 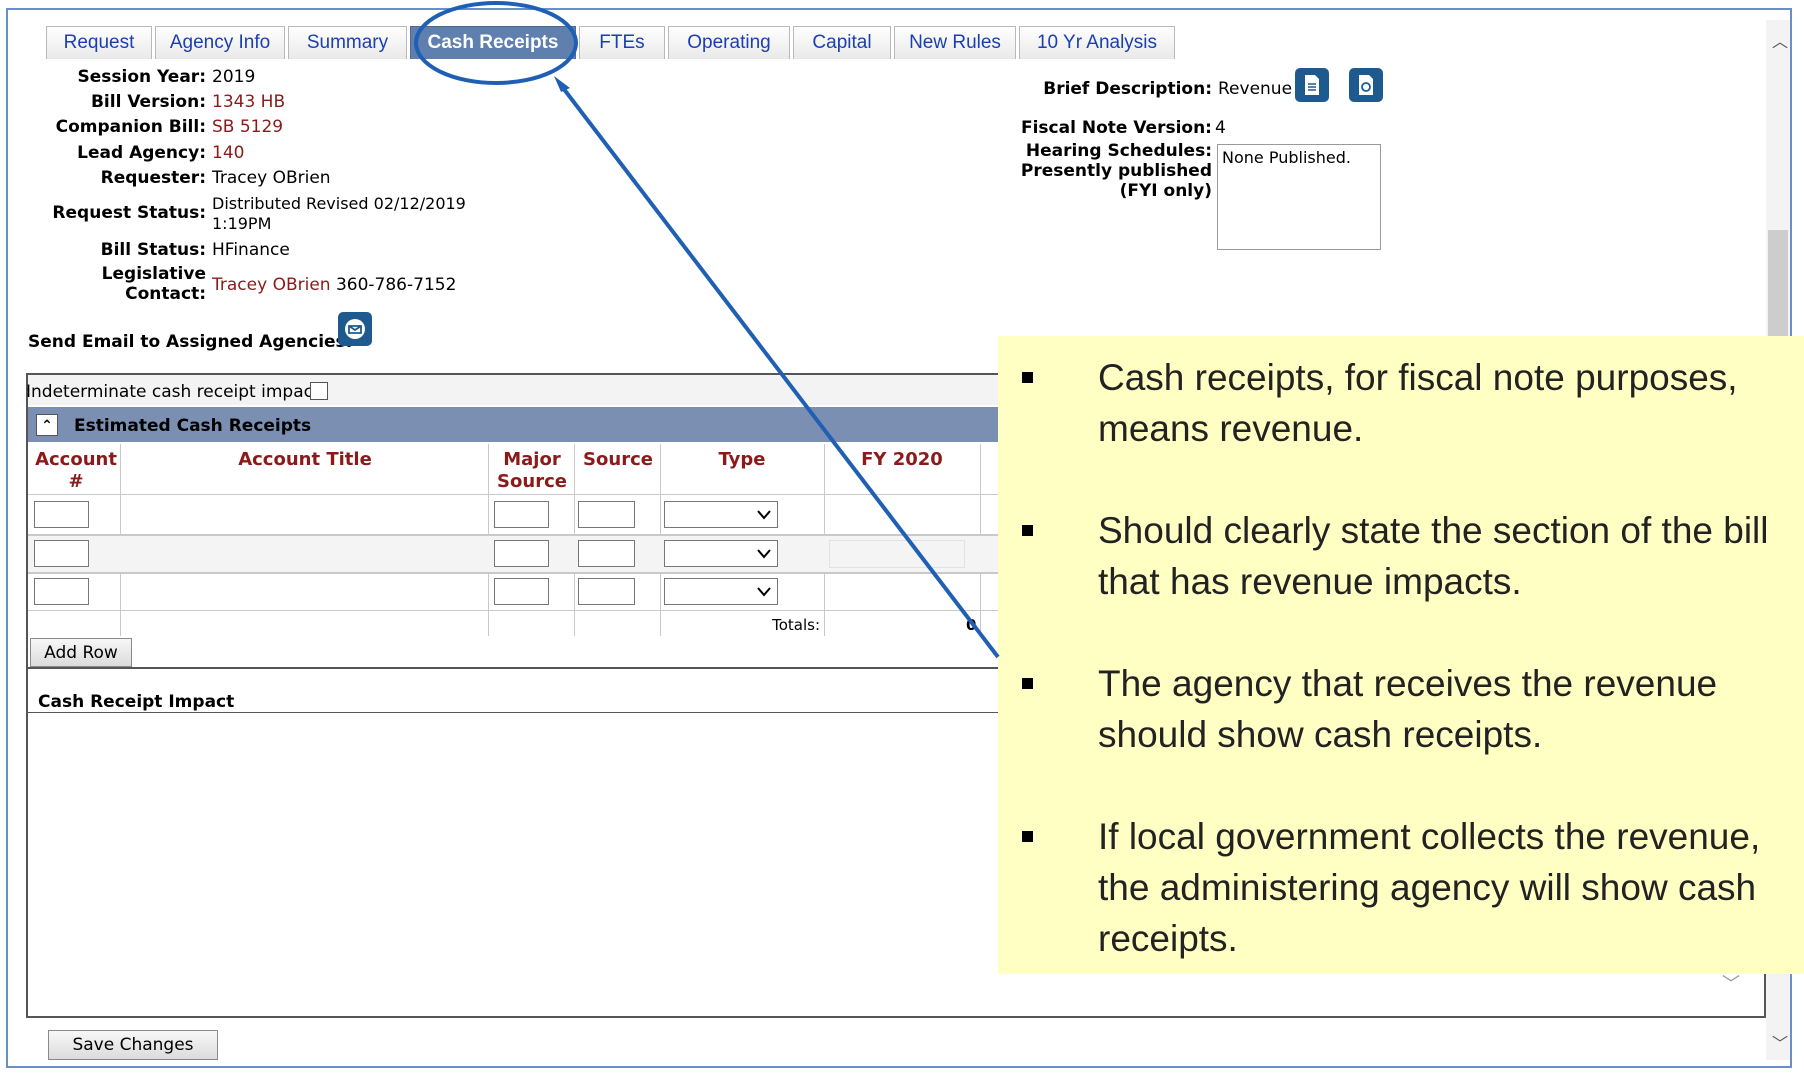 What do you see at coordinates (347, 42) in the screenshot?
I see `tab-summary: Summary` at bounding box center [347, 42].